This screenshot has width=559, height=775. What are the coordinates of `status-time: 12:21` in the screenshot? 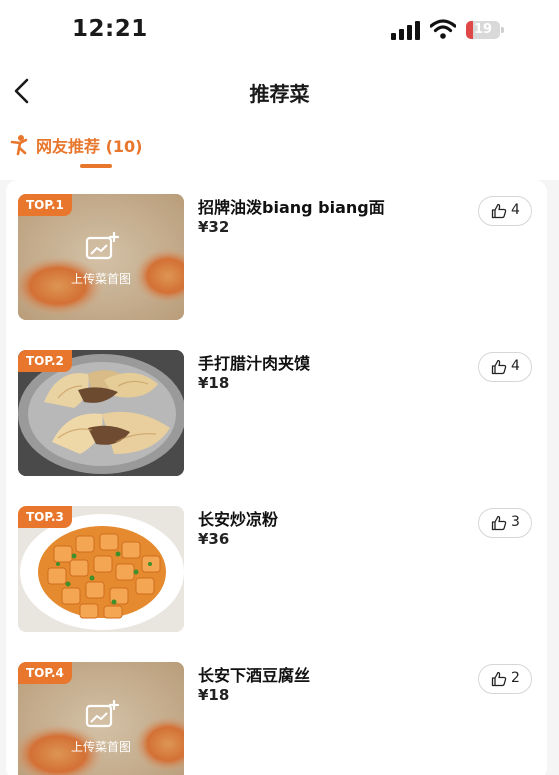 It's located at (110, 29).